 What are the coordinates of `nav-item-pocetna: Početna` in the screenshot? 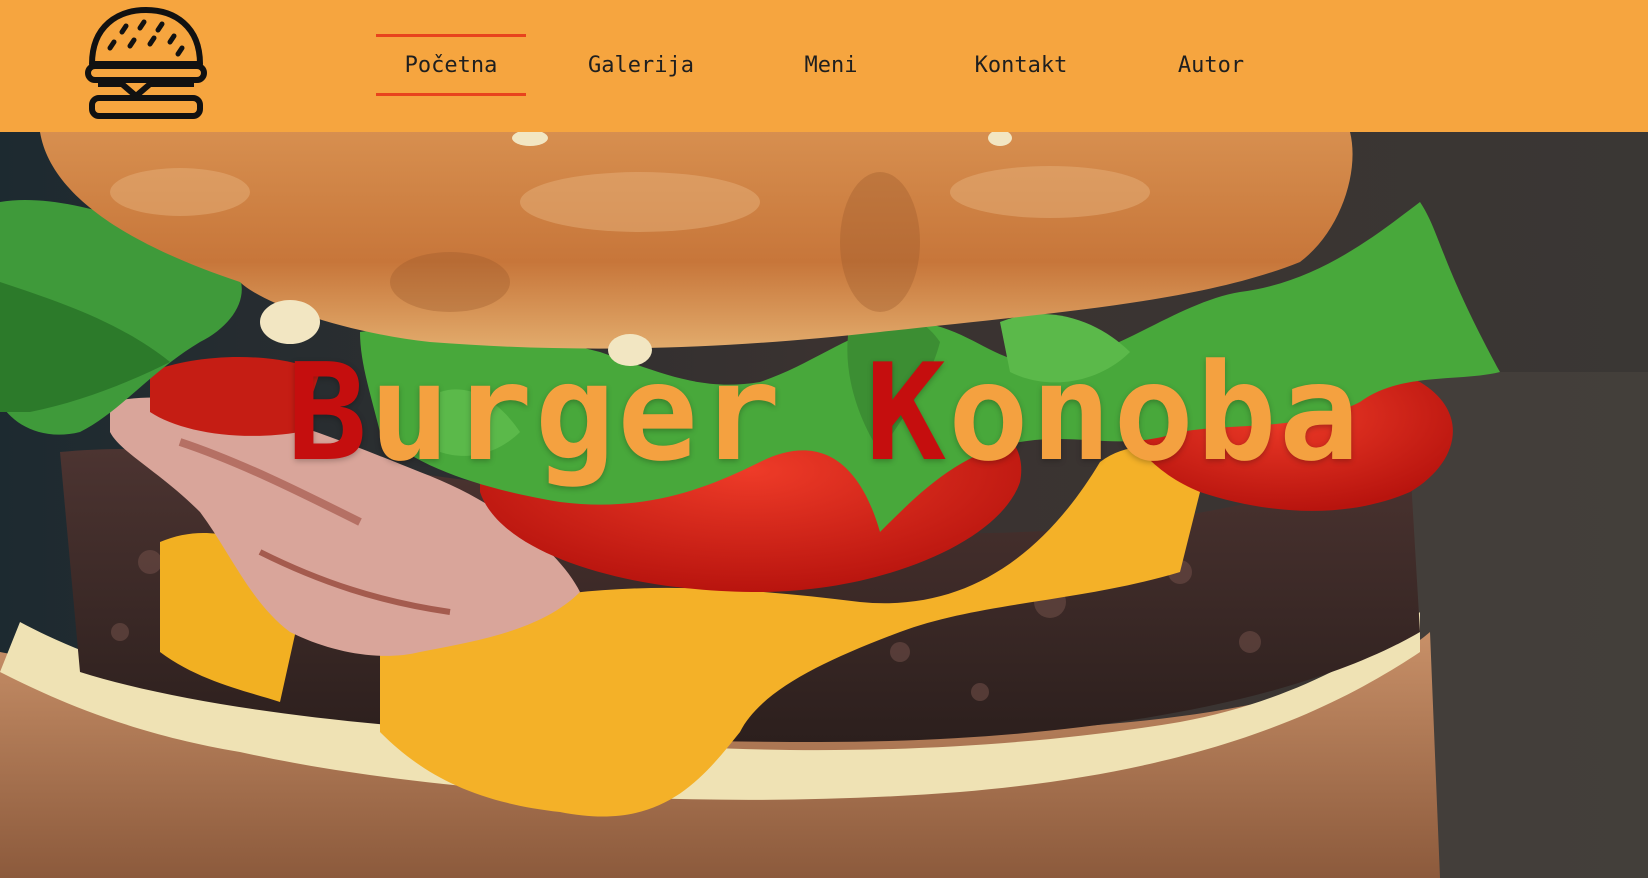 It's located at (451, 65).